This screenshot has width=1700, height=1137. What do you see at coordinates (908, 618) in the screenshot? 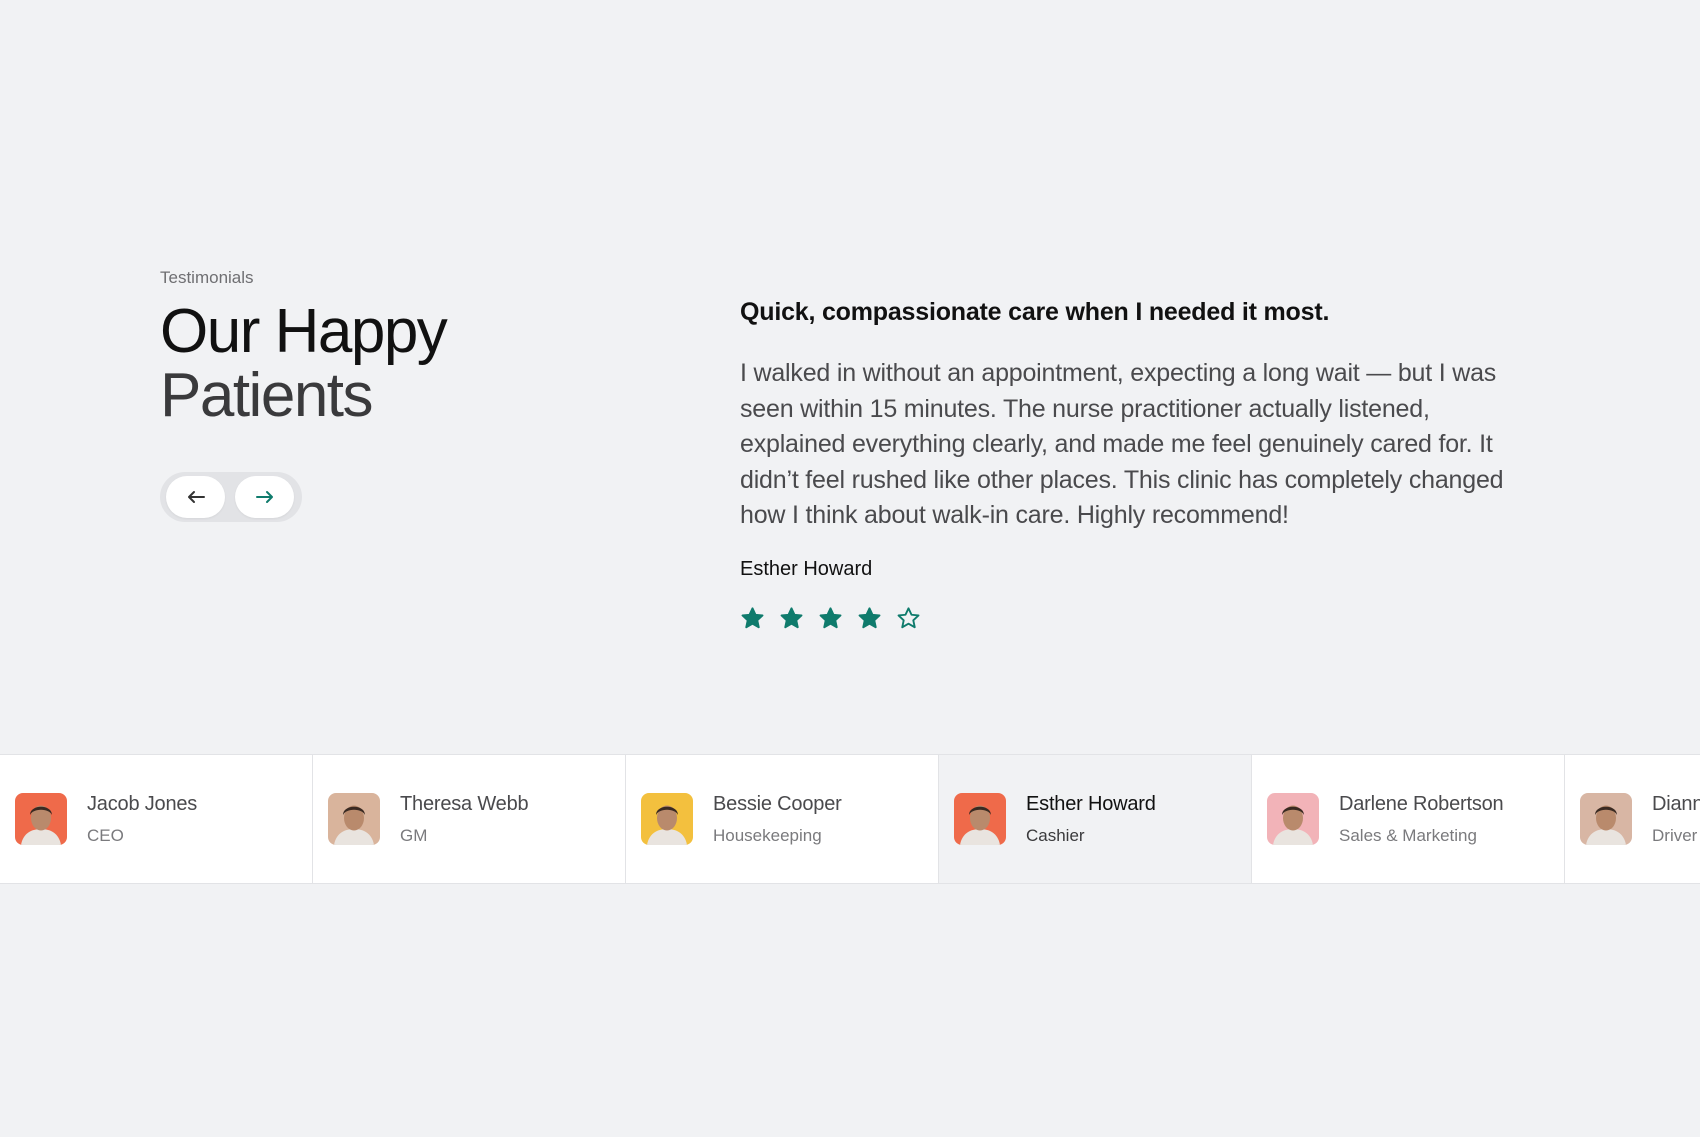
I see `star-outline-icon` at bounding box center [908, 618].